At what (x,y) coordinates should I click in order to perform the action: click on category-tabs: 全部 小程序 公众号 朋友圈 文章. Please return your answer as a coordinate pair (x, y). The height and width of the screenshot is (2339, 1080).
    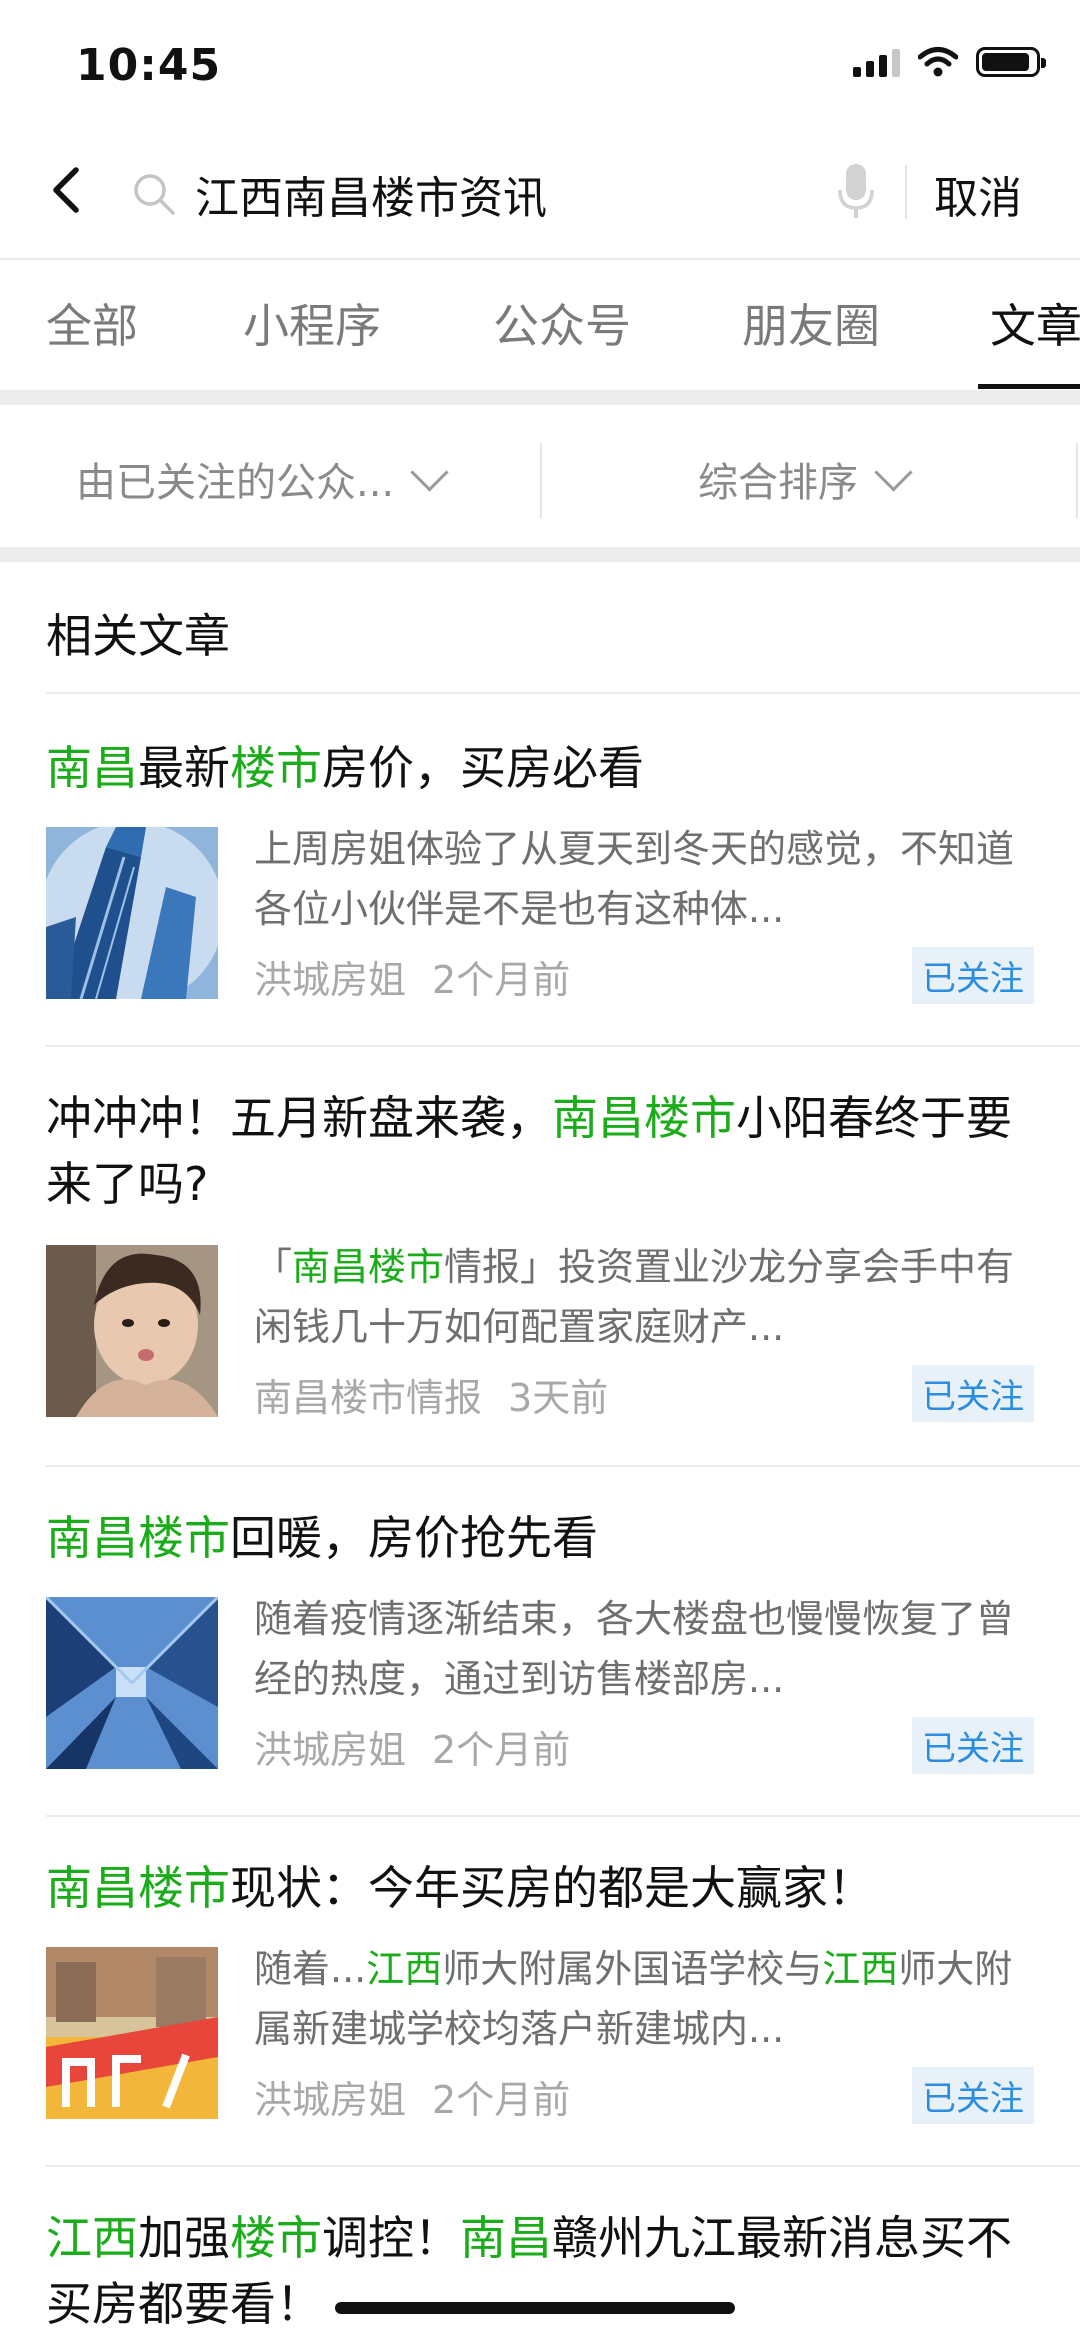
    Looking at the image, I should click on (540, 324).